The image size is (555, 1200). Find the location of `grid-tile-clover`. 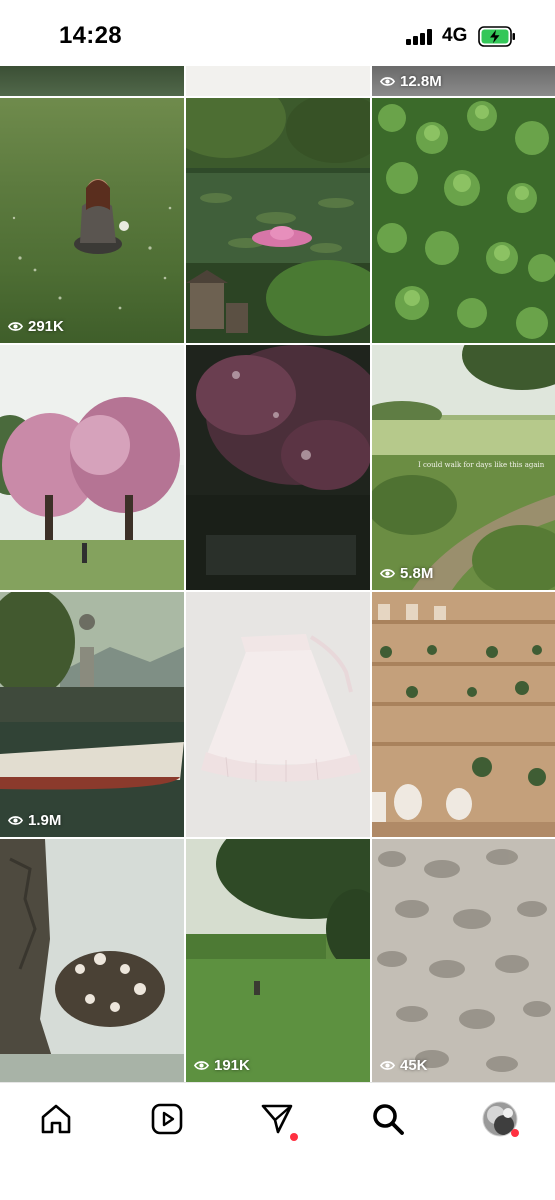

grid-tile-clover is located at coordinates (463, 220).